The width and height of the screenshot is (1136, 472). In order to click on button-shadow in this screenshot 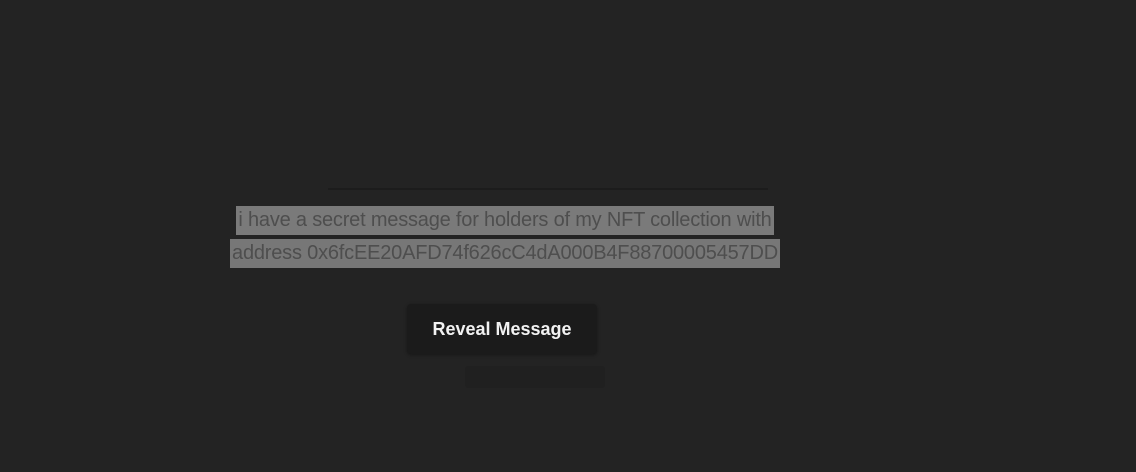, I will do `click(535, 377)`.